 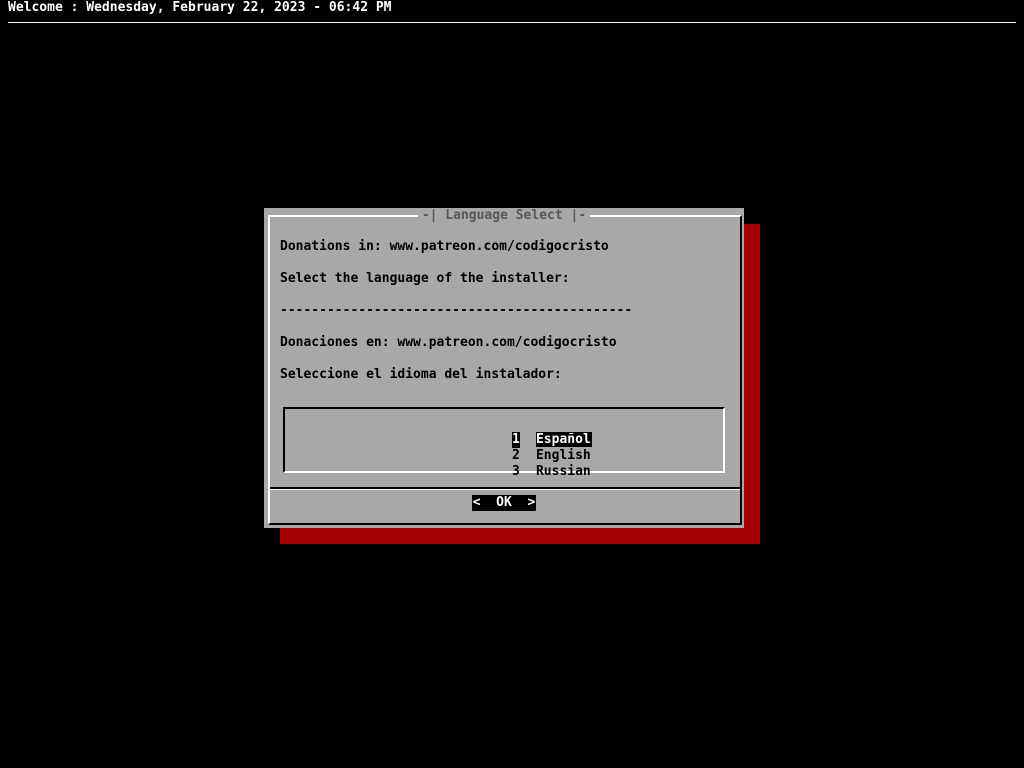 I want to click on select-language-english-text: Select the language of the installer:, so click(x=425, y=278).